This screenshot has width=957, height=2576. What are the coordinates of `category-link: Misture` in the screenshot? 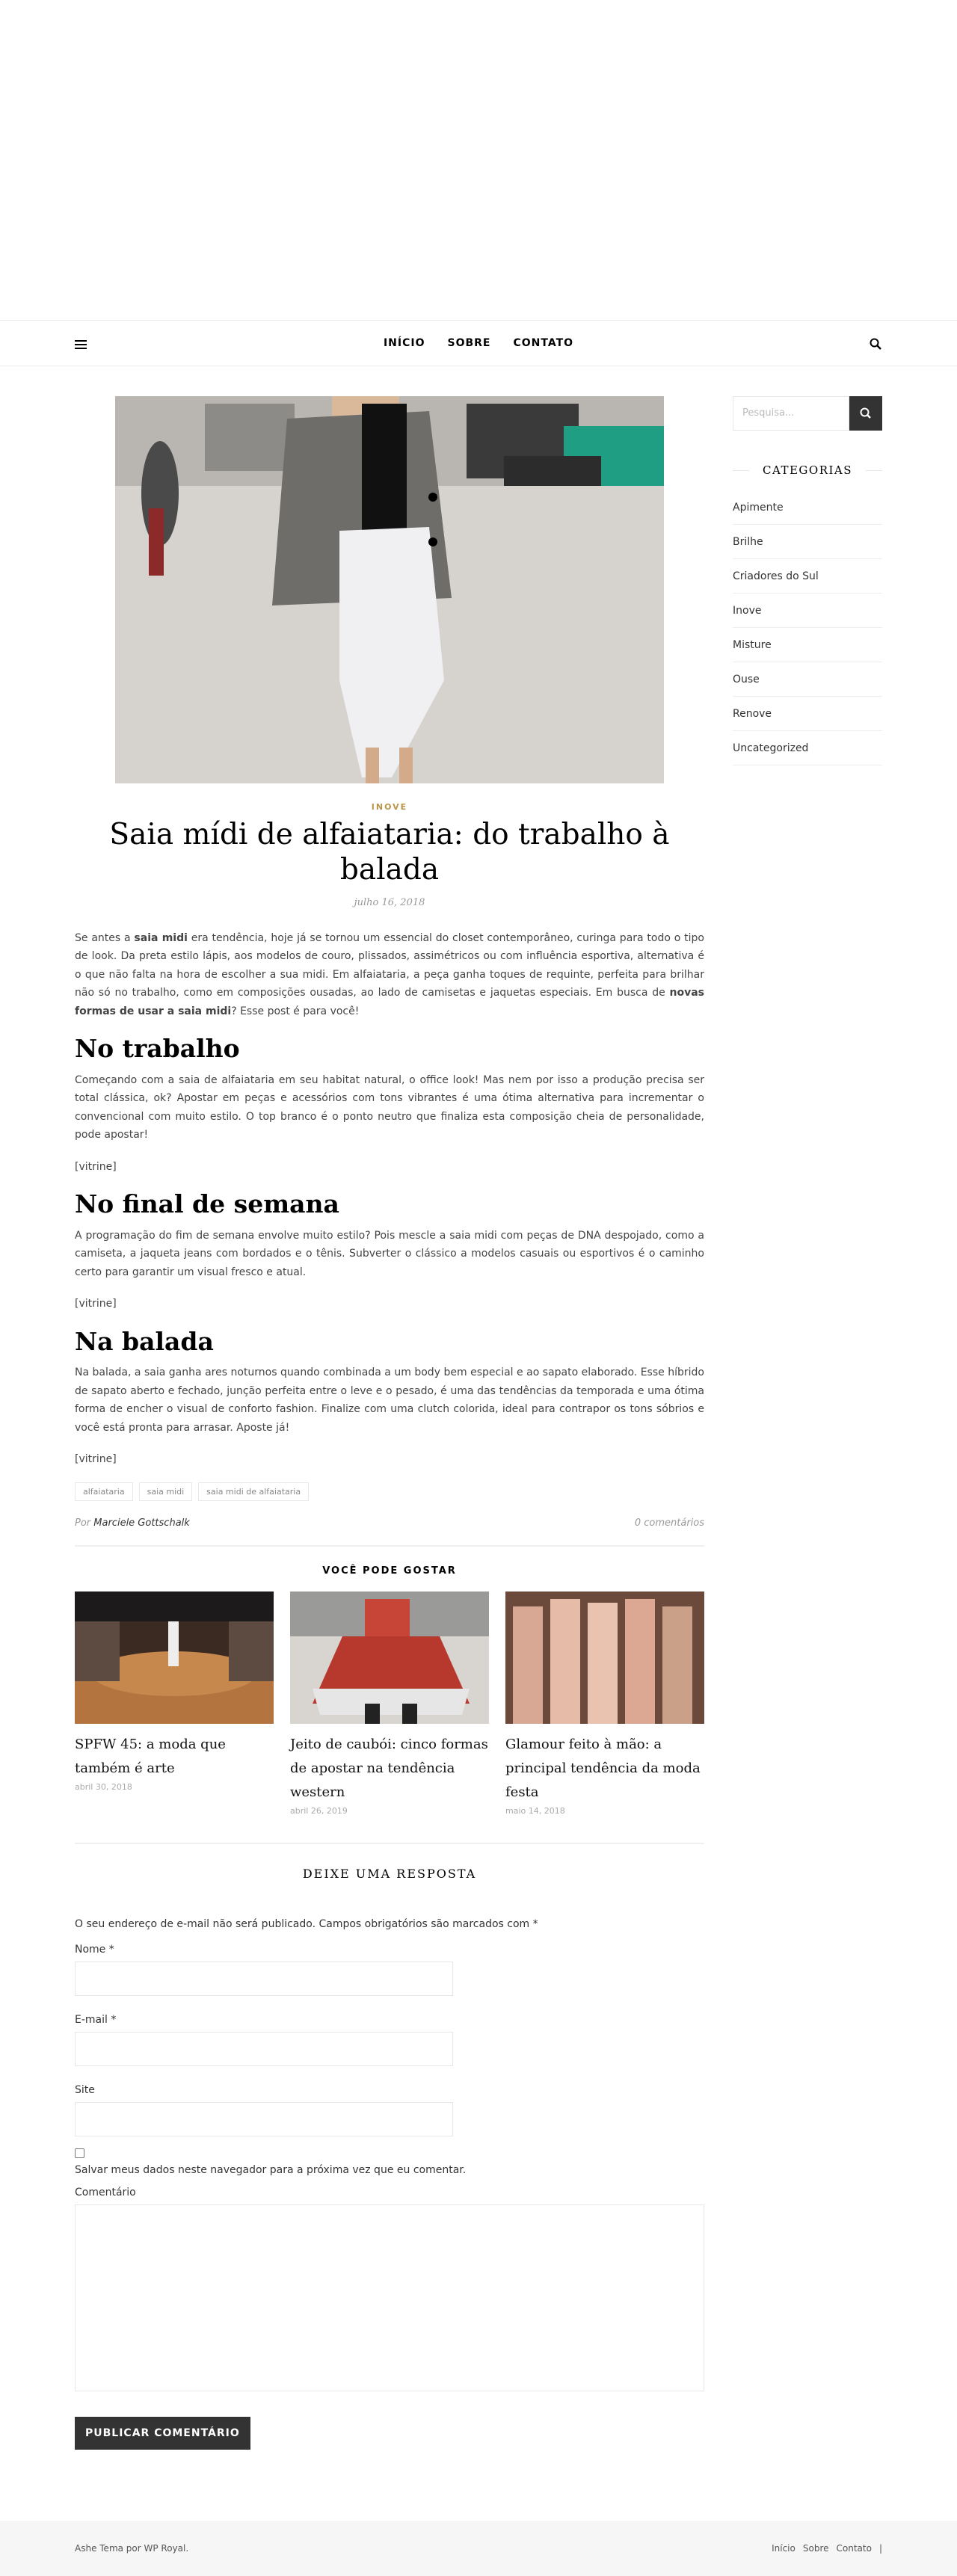 It's located at (808, 645).